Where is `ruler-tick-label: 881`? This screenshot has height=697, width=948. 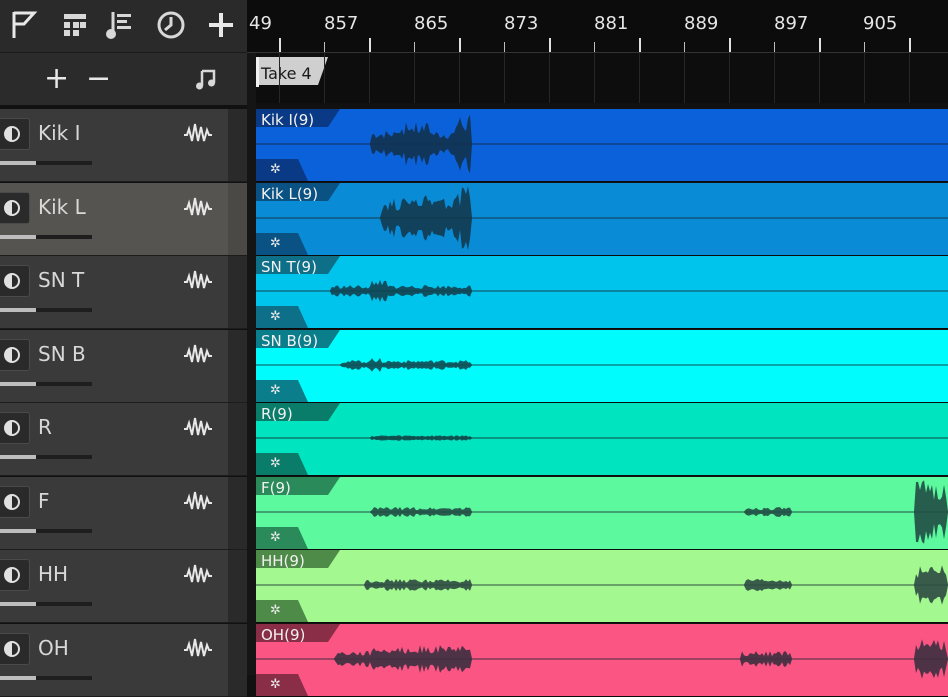 ruler-tick-label: 881 is located at coordinates (611, 23).